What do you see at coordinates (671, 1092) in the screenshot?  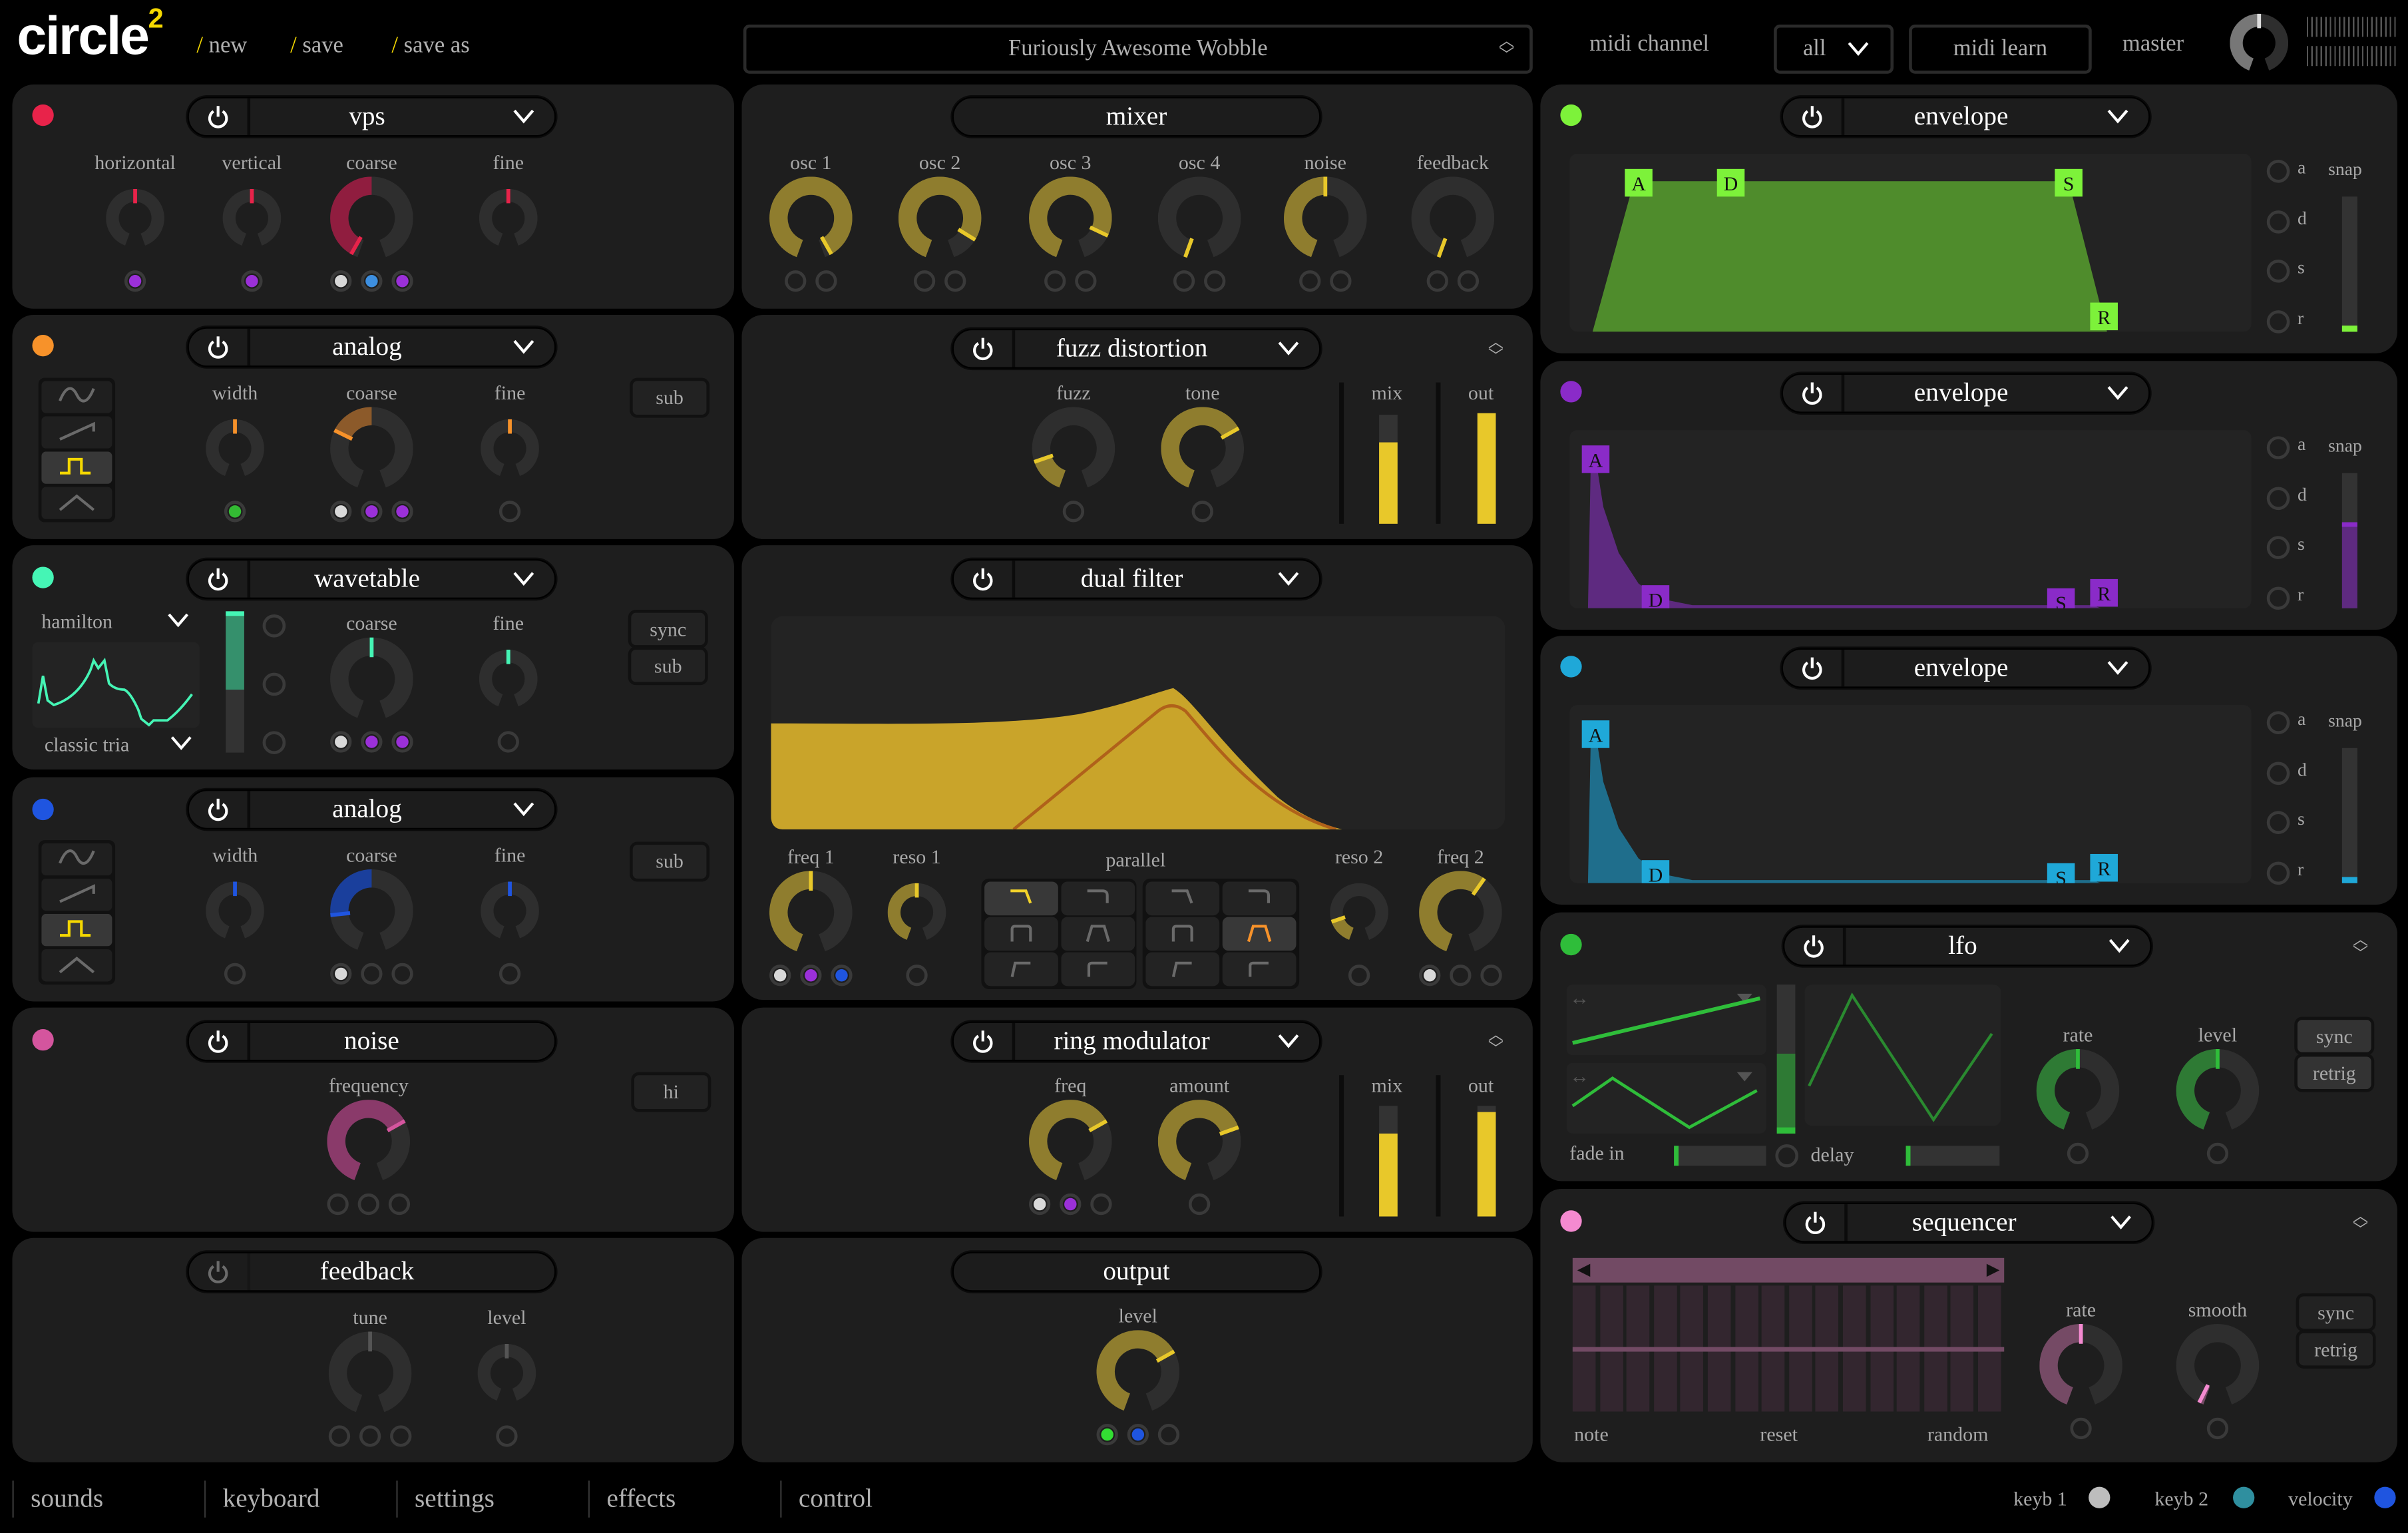 I see `hi-button: hi` at bounding box center [671, 1092].